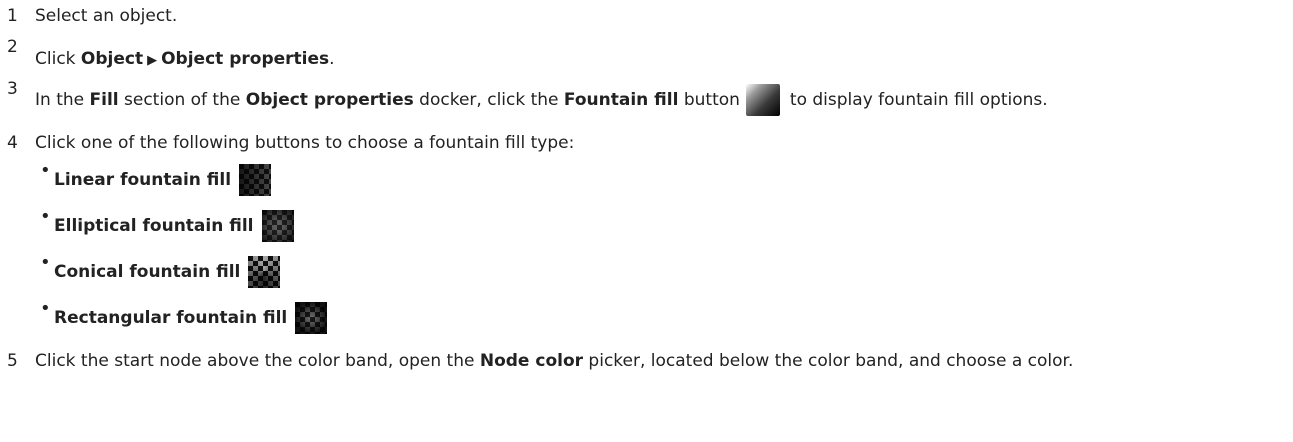 Image resolution: width=1293 pixels, height=442 pixels. I want to click on conical-fountain-fill-icon, so click(264, 272).